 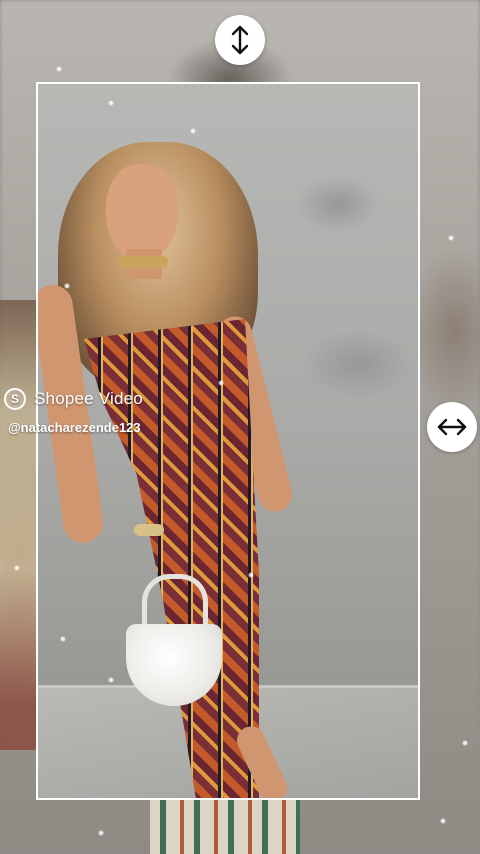 I want to click on vertical-resize-arrows-icon, so click(x=240, y=40).